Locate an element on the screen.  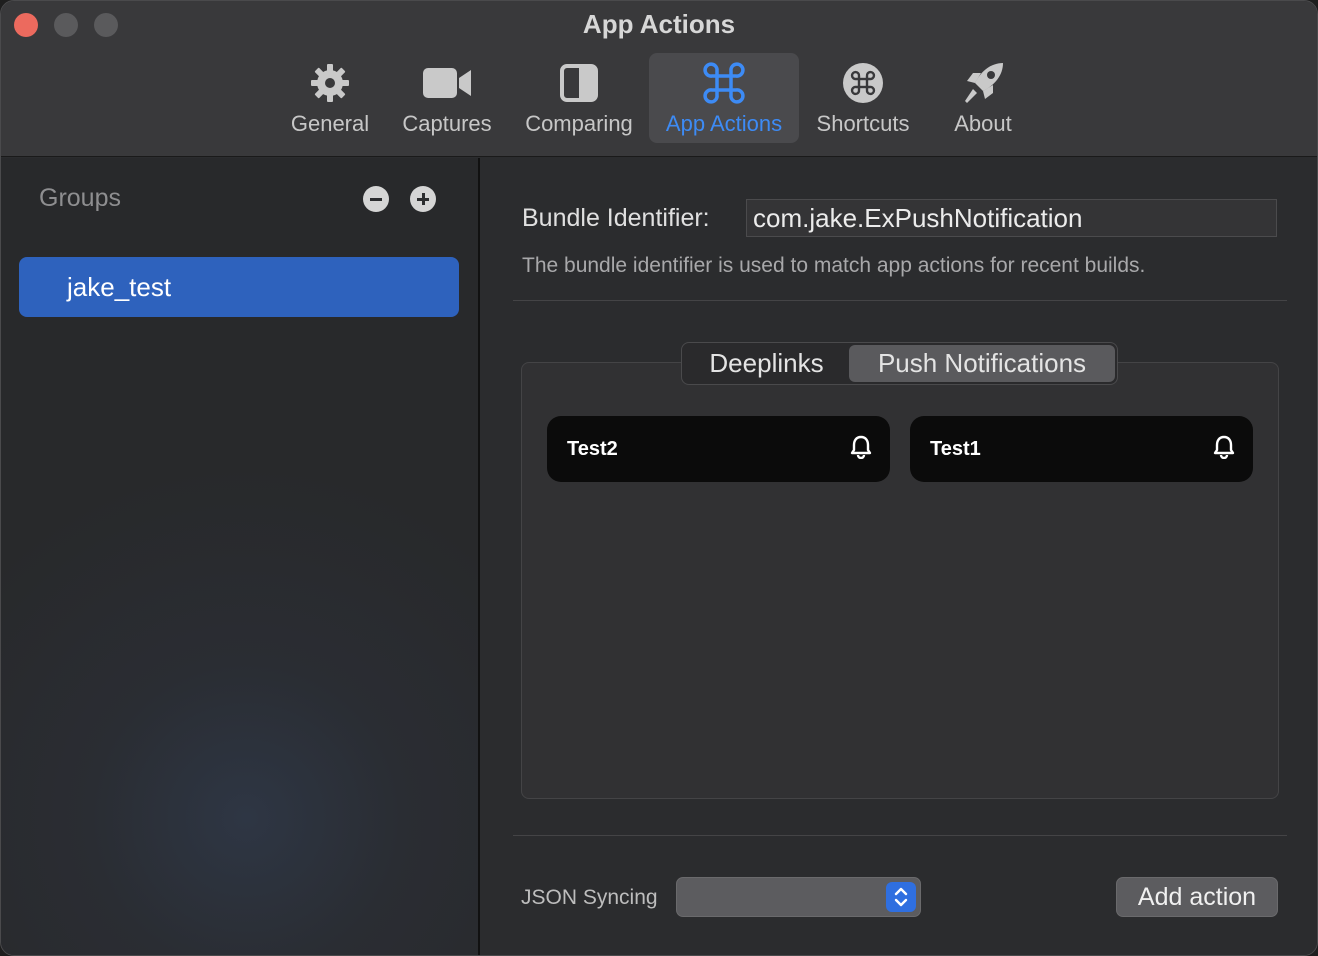
tab-comparing: Comparing is located at coordinates (579, 98).